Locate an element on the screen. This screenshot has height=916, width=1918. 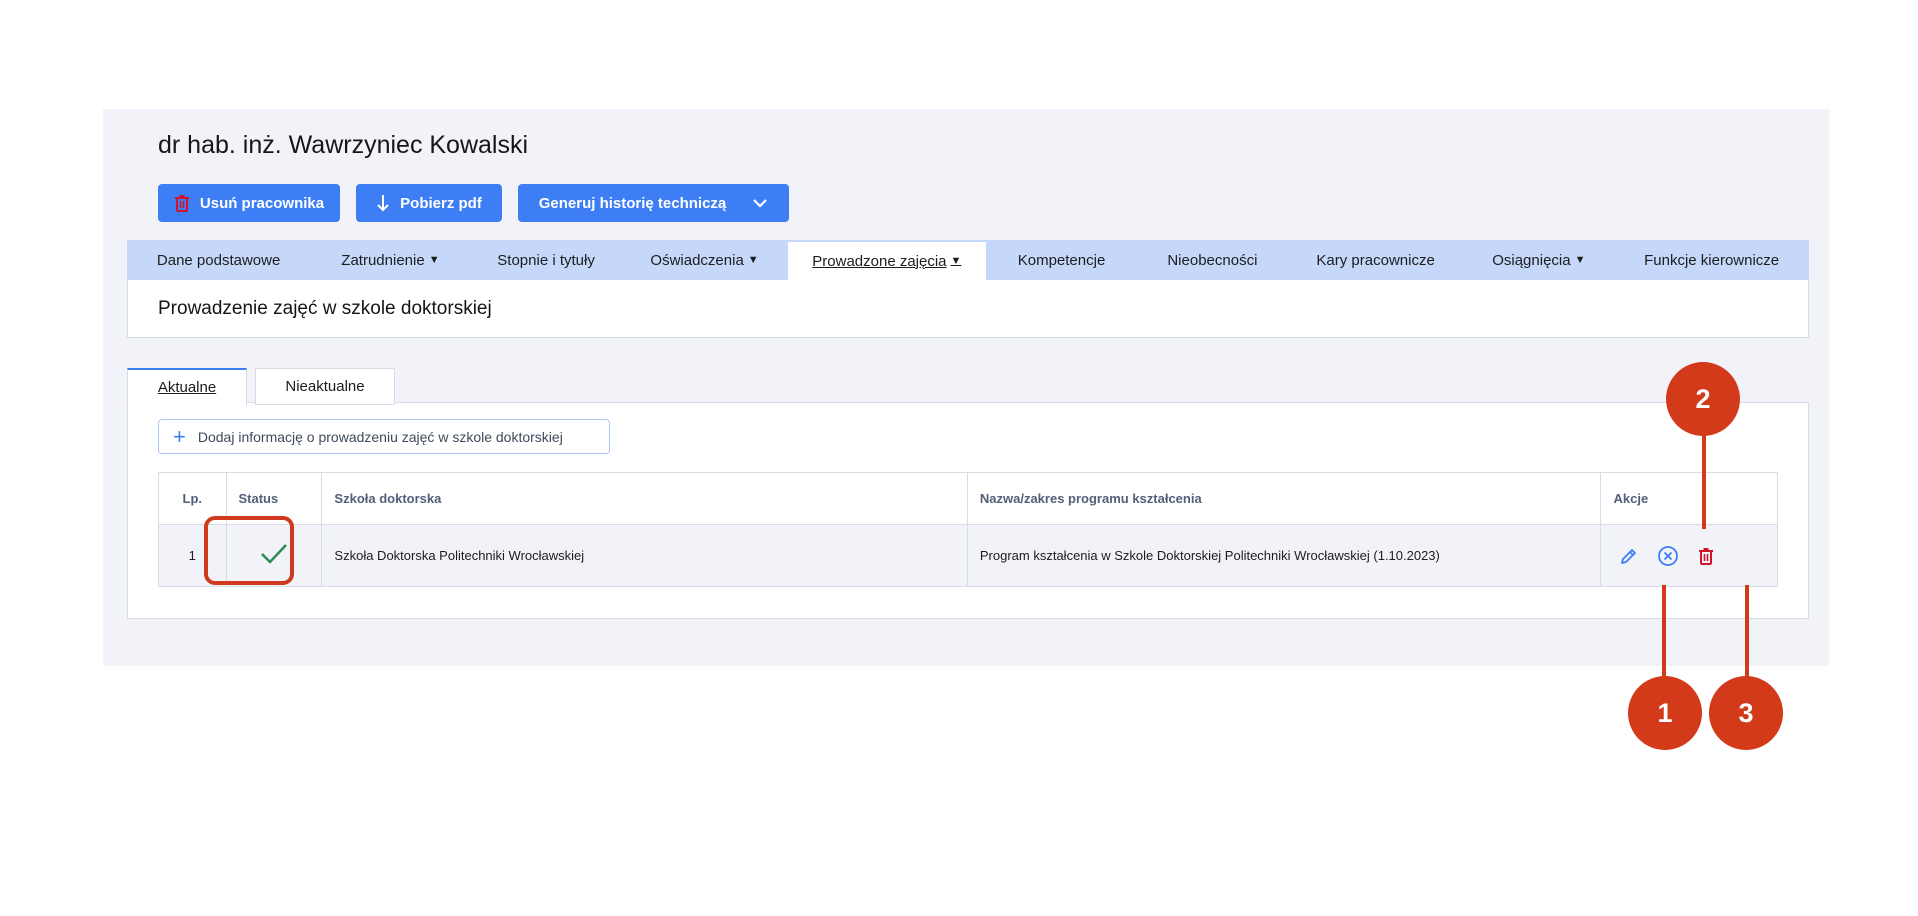
nav-label: Stopnie i tytuły is located at coordinates (546, 260).